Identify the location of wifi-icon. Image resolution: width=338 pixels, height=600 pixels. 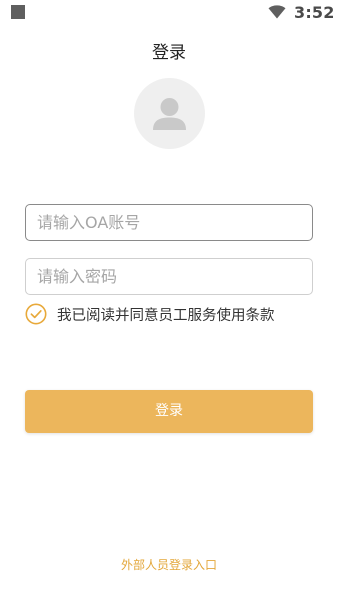
(277, 12).